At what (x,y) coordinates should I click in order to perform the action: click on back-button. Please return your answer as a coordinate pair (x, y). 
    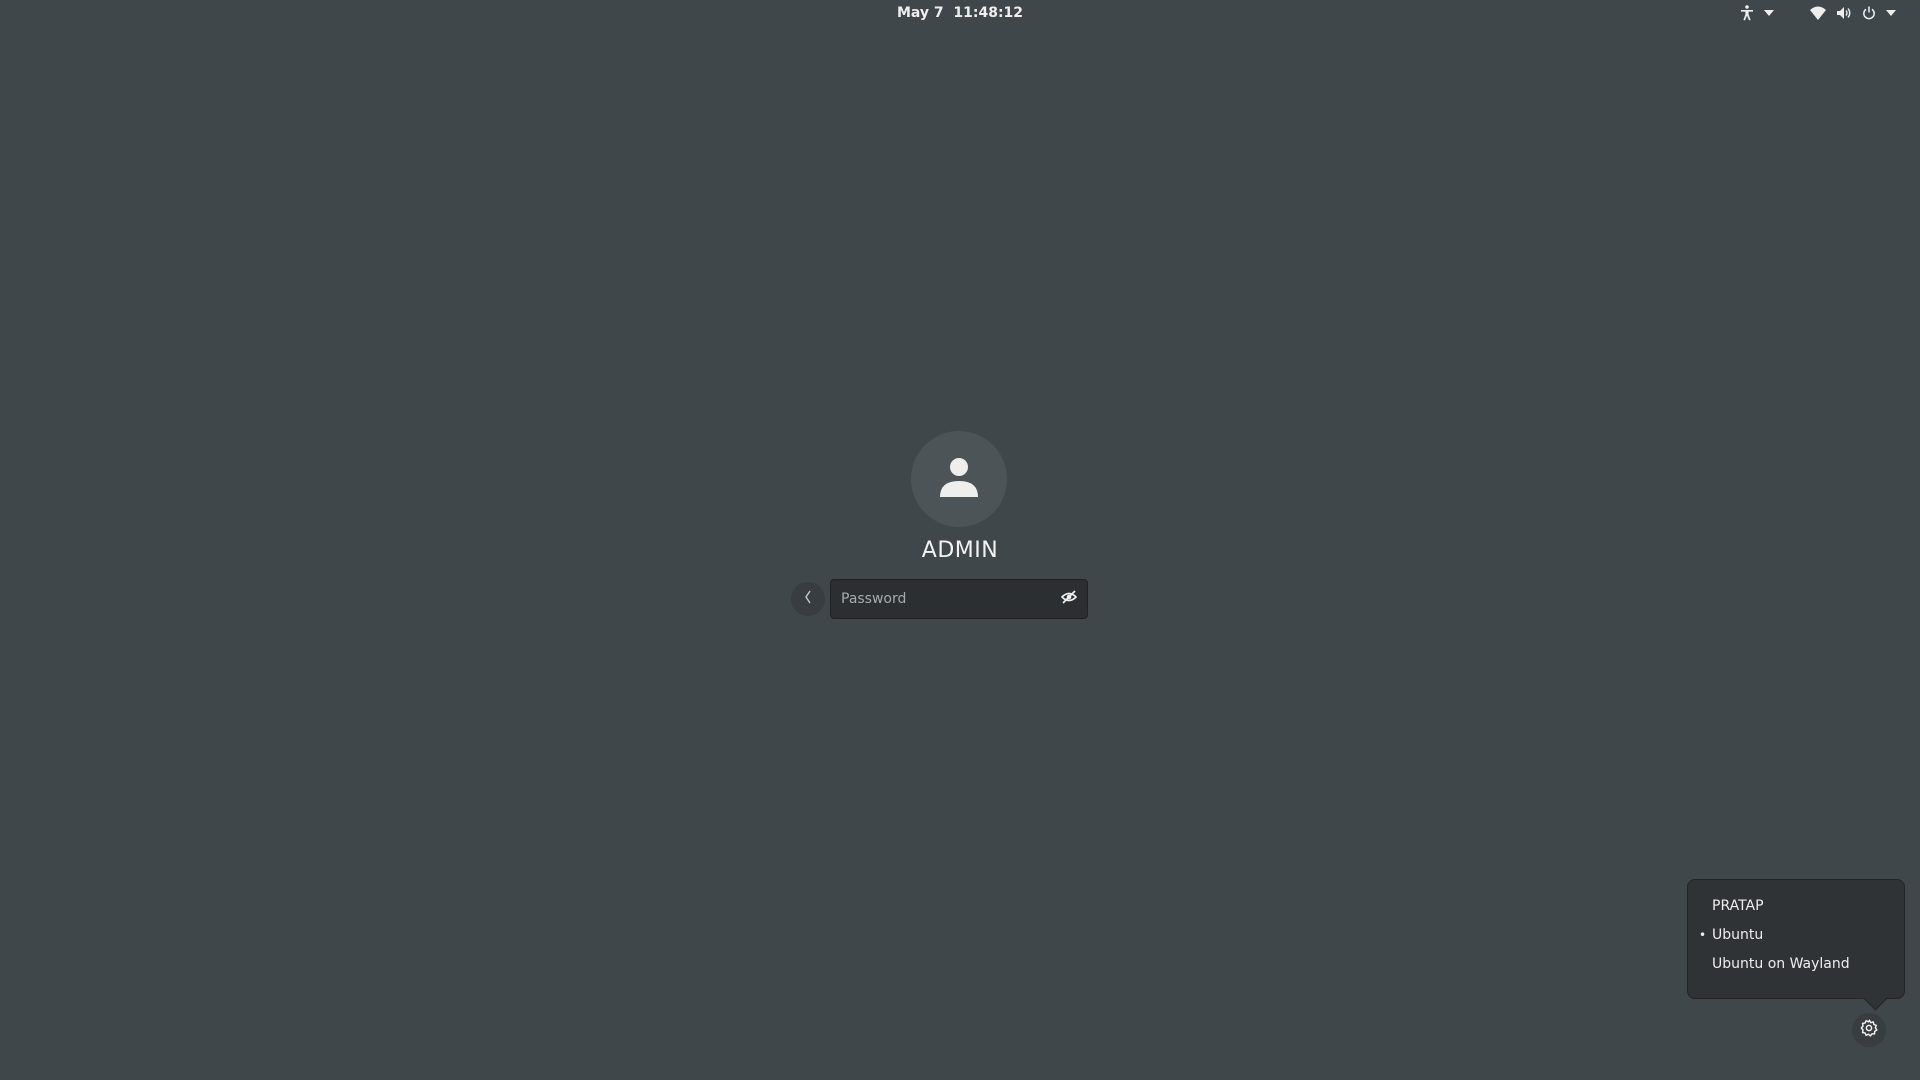
    Looking at the image, I should click on (808, 599).